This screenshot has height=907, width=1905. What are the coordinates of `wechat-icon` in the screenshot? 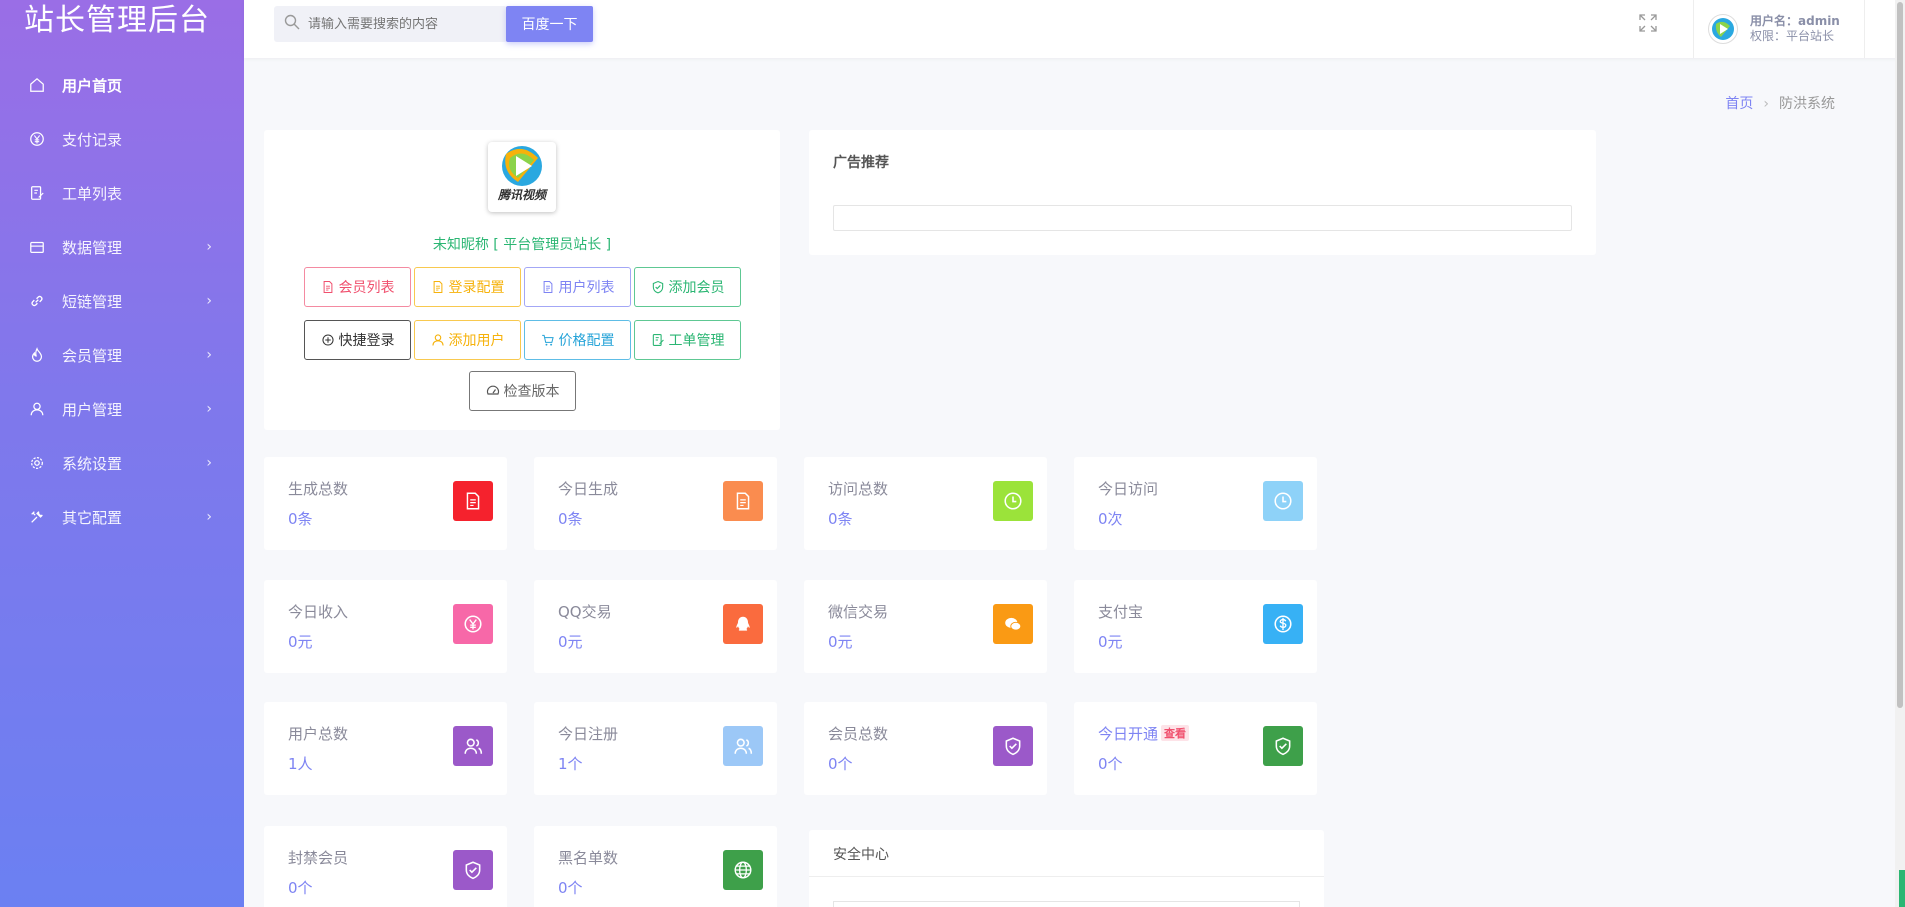 It's located at (1013, 624).